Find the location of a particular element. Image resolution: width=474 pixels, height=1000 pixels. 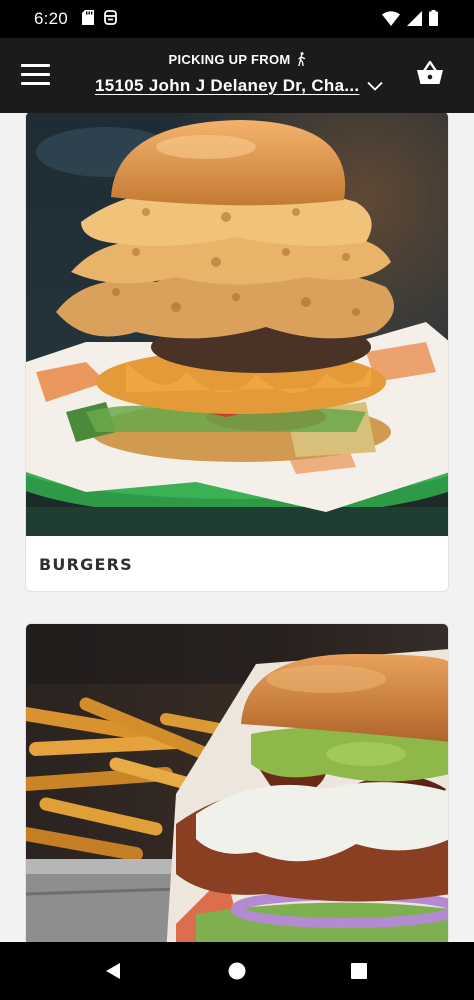

mail-icon is located at coordinates (110, 20).